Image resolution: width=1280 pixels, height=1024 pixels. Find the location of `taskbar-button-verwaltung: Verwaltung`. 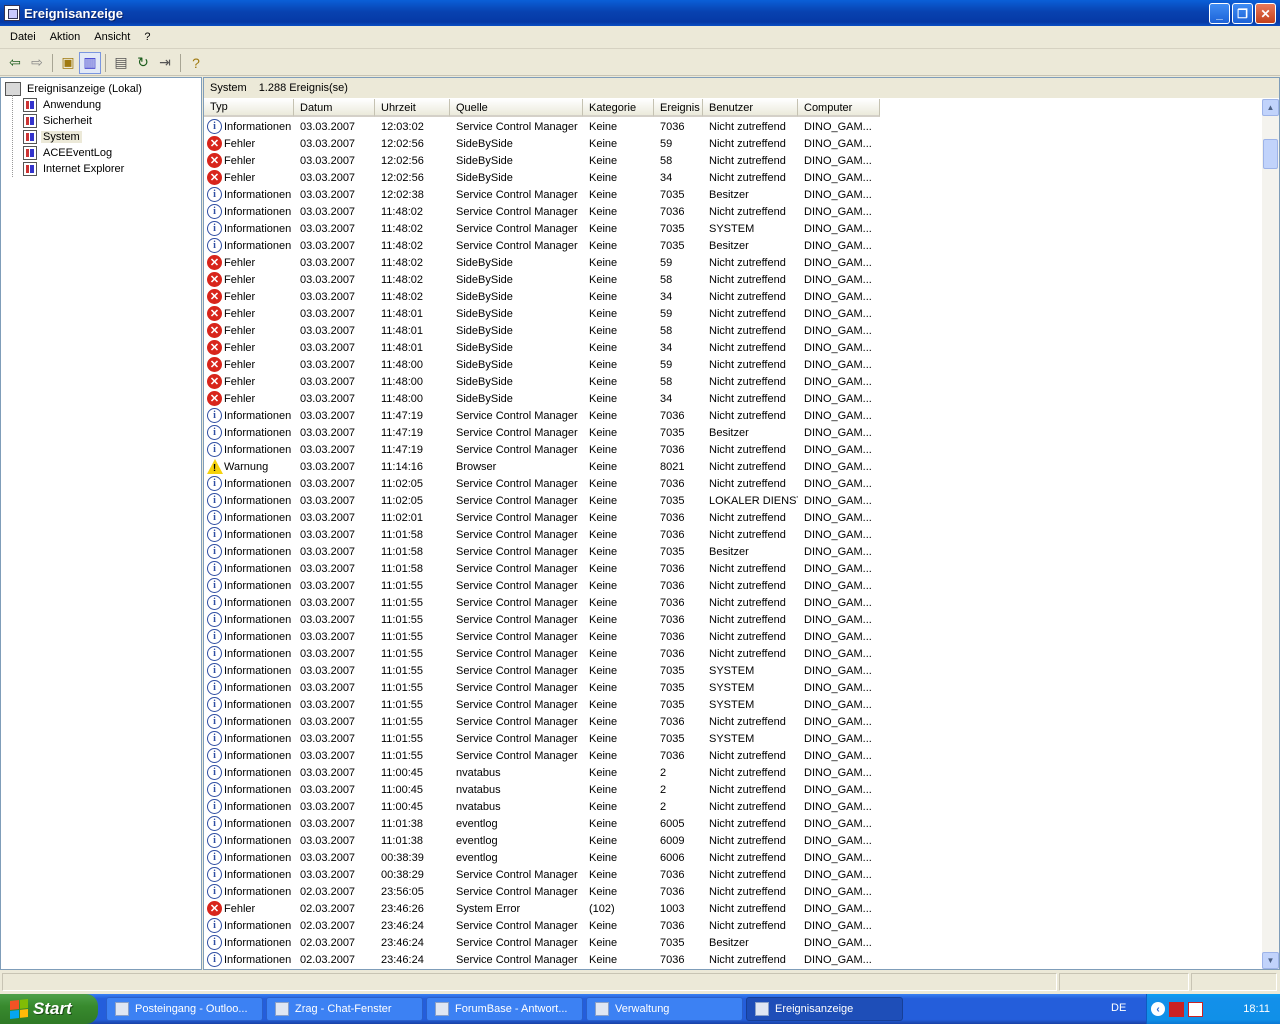

taskbar-button-verwaltung: Verwaltung is located at coordinates (664, 1009).